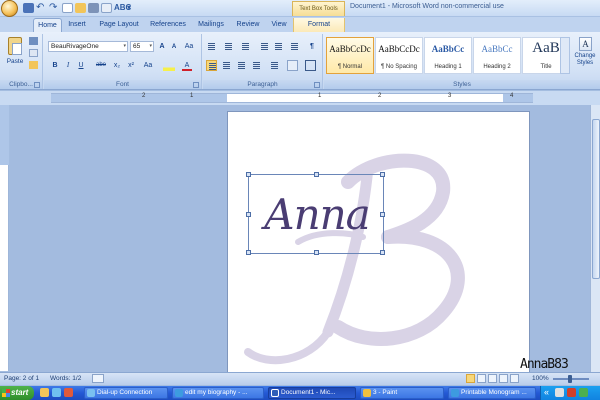 The height and width of the screenshot is (400, 600). I want to click on shrink-font-button: A, so click(174, 47).